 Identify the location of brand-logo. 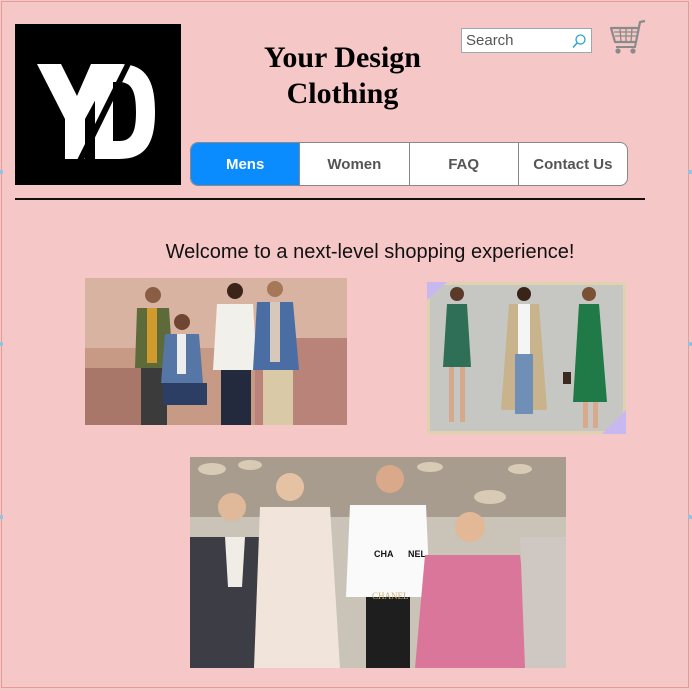
(98, 104).